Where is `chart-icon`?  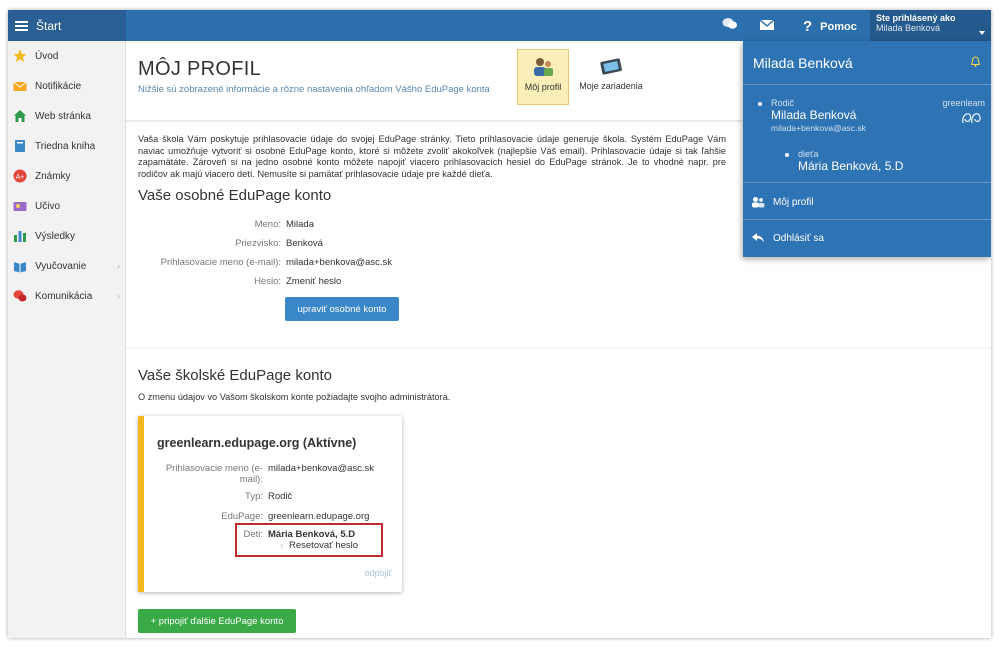 chart-icon is located at coordinates (20, 236).